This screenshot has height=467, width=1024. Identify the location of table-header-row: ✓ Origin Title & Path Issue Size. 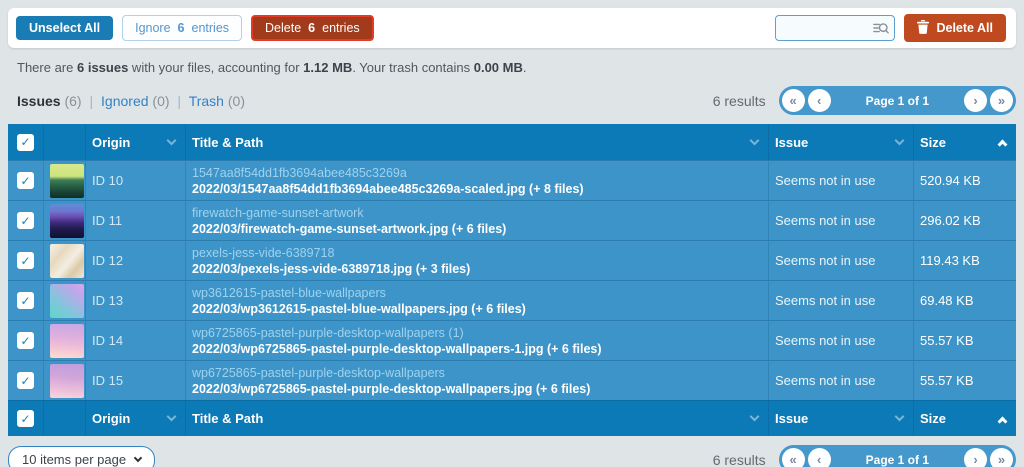
(512, 142).